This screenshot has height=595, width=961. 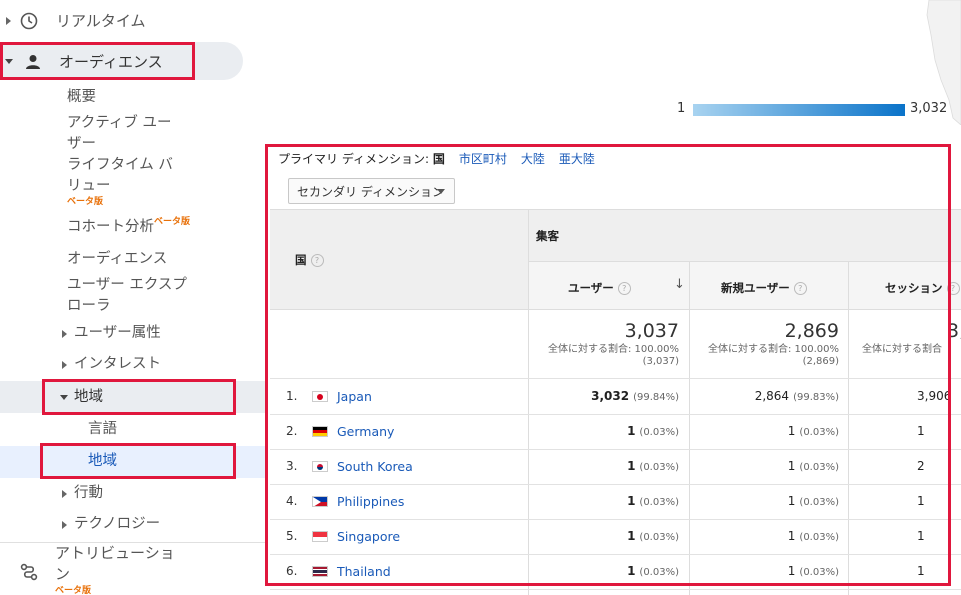 I want to click on sidebar-item-location: 地域, so click(x=102, y=461).